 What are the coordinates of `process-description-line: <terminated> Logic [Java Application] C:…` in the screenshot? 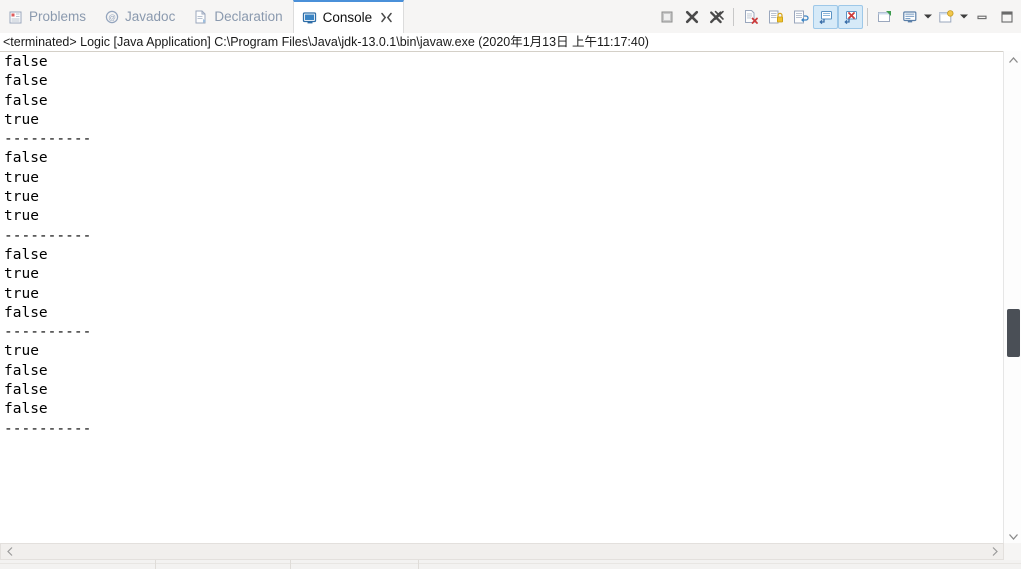 It's located at (510, 42).